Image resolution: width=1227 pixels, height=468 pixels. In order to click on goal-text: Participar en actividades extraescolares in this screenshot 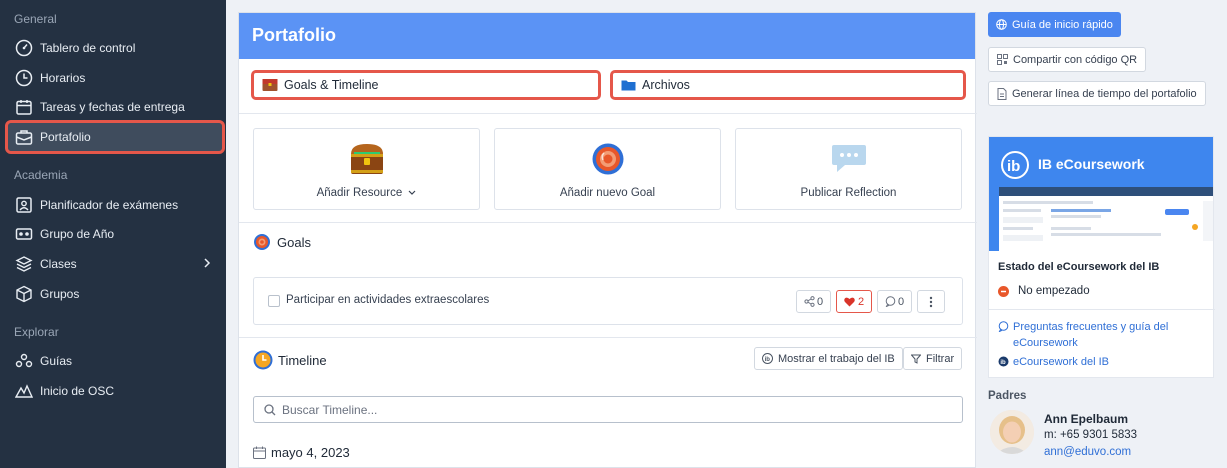, I will do `click(388, 300)`.